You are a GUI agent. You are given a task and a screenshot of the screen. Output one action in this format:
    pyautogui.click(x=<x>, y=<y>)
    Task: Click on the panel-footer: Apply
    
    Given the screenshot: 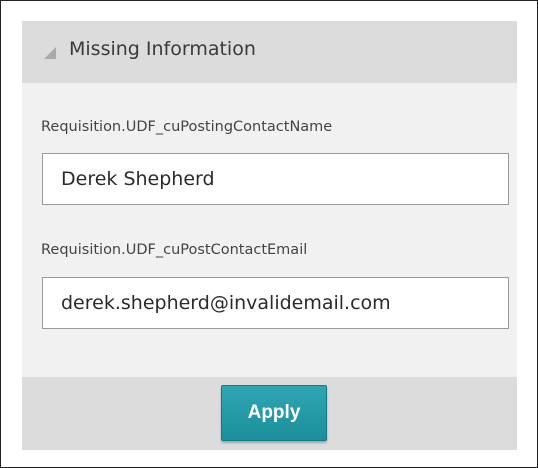 What is the action you would take?
    pyautogui.click(x=269, y=413)
    